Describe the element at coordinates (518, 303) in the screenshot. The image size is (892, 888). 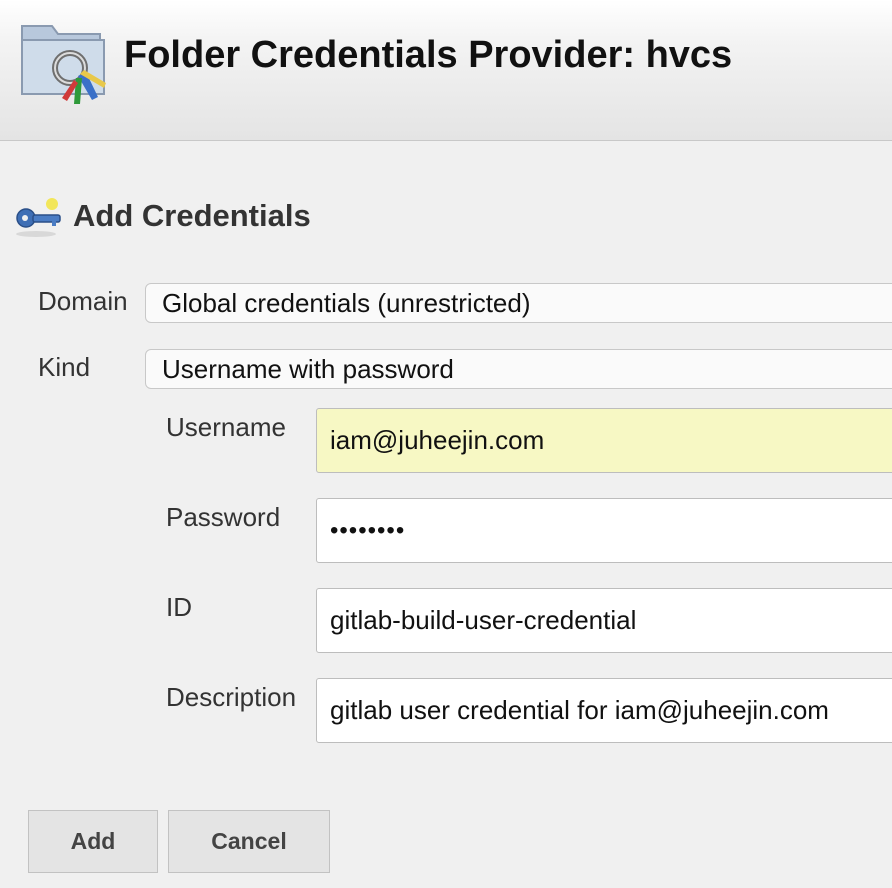
I see `domain-select: Global credentials (unrestricted)` at that location.